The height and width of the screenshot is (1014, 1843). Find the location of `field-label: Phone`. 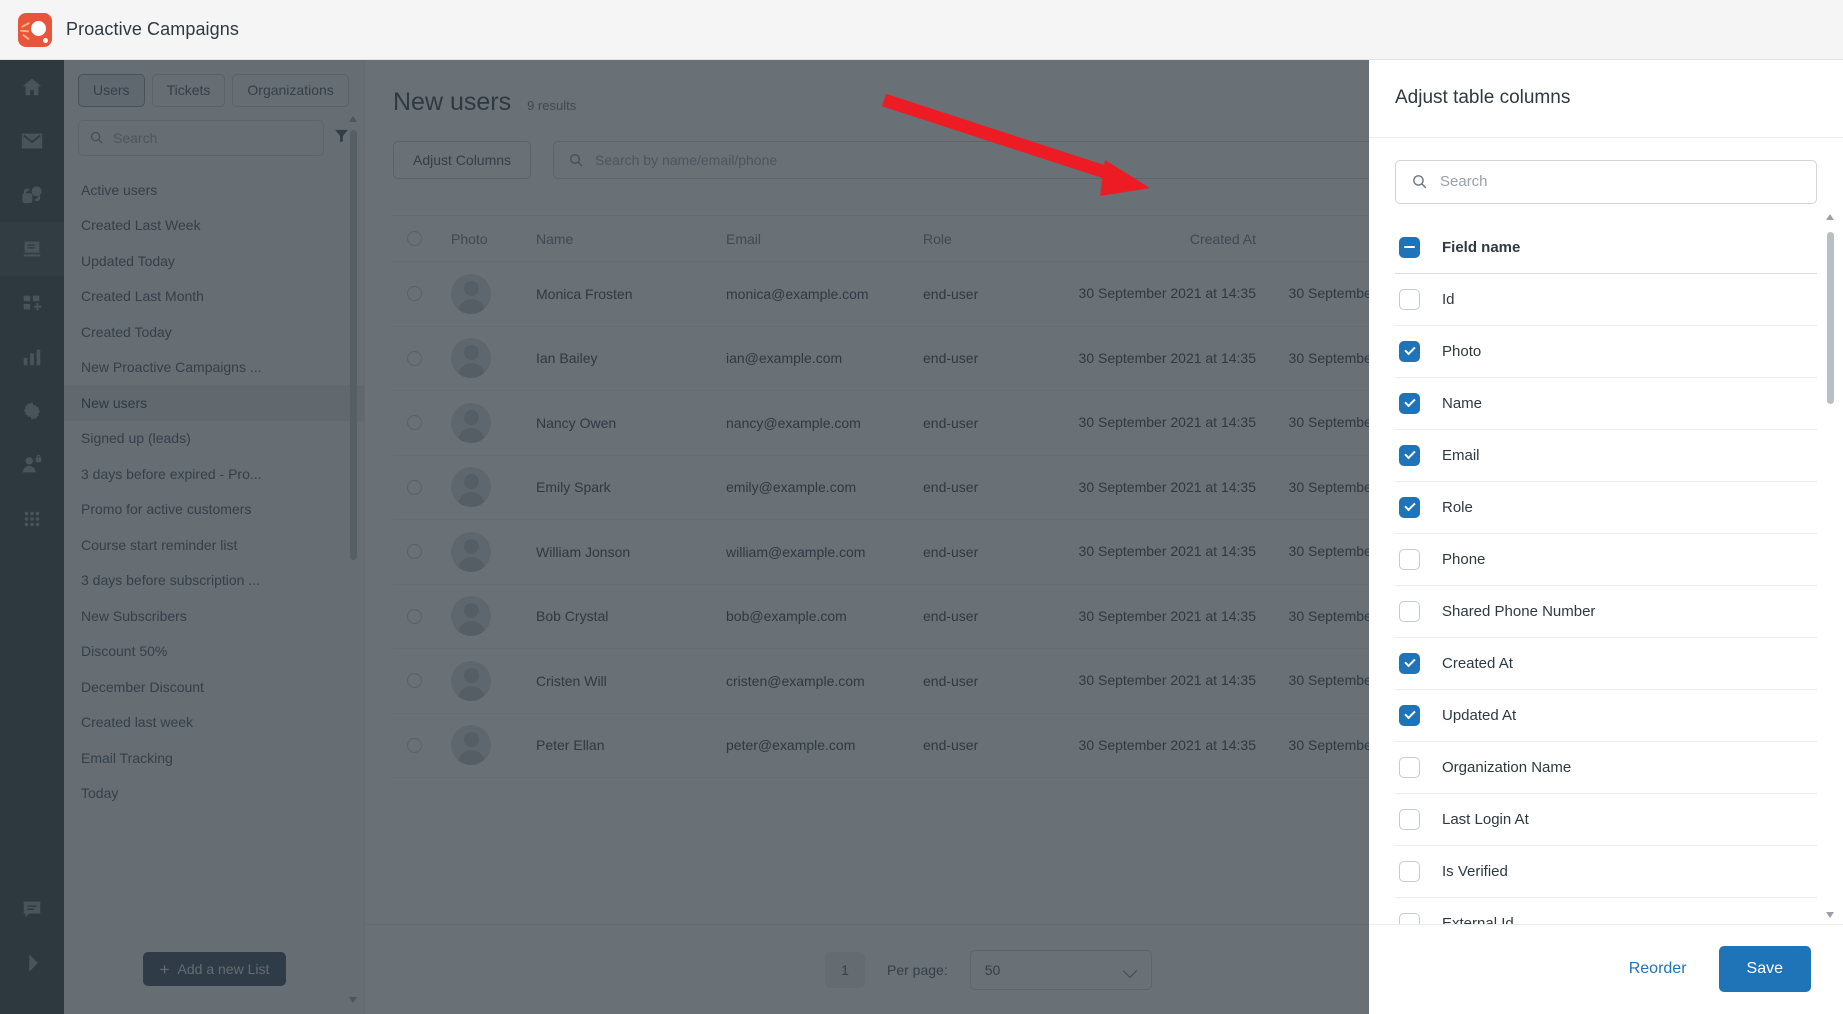

field-label: Phone is located at coordinates (1464, 559).